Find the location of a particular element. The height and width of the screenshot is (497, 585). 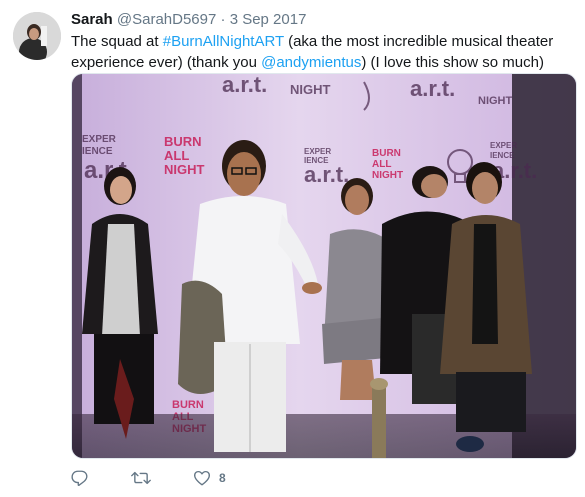

like-button: 8 is located at coordinates (209, 478).